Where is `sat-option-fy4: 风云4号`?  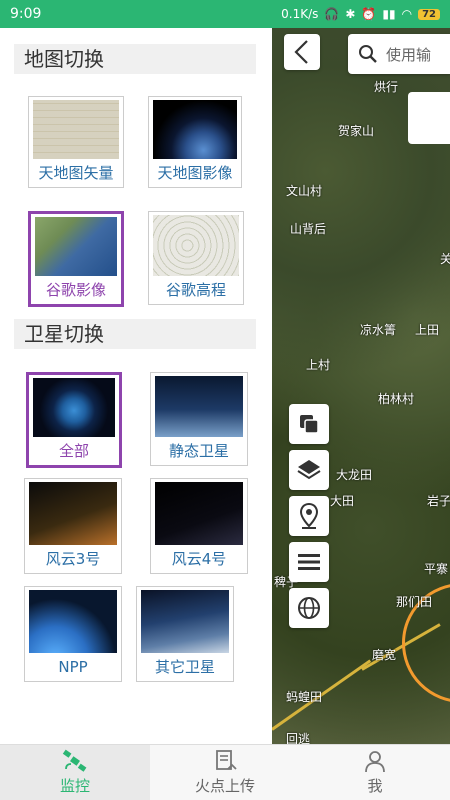
sat-option-fy4: 风云4号 is located at coordinates (199, 526).